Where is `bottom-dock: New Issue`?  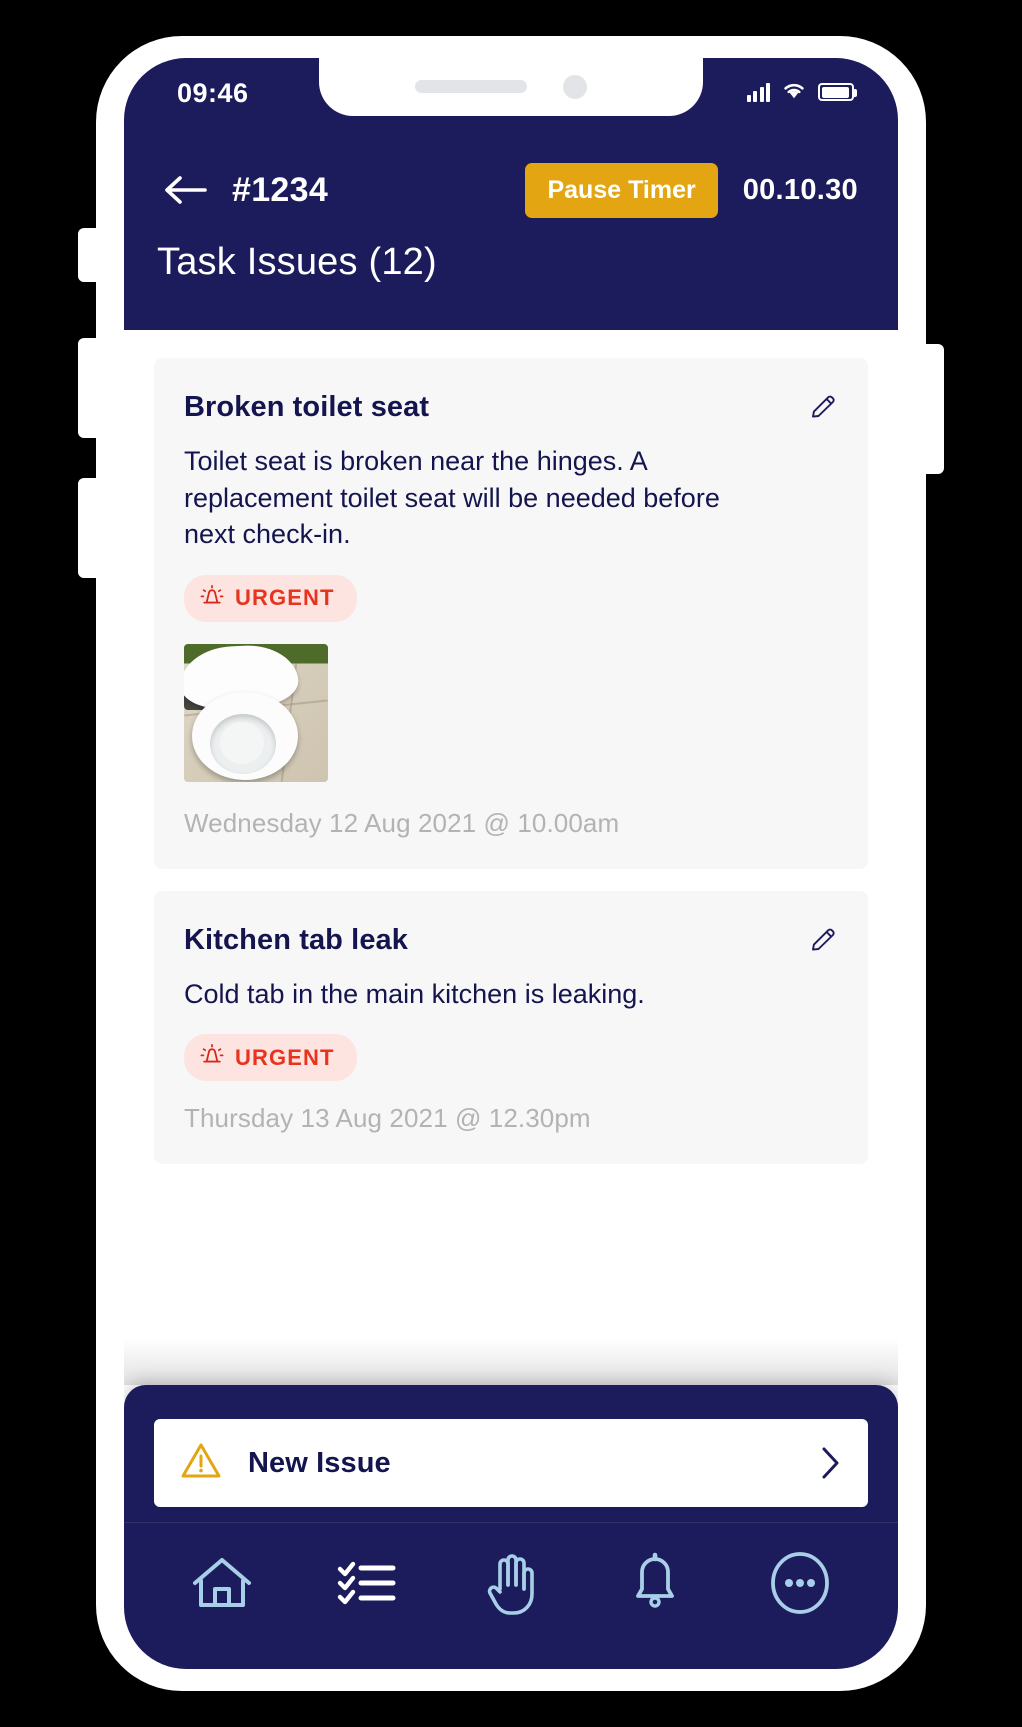
bottom-dock: New Issue is located at coordinates (511, 1527).